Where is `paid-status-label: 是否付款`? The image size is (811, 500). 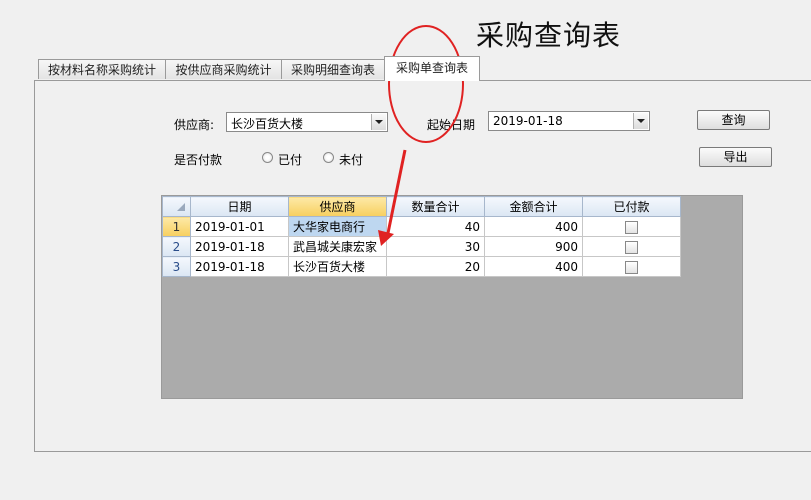
paid-status-label: 是否付款 is located at coordinates (198, 160).